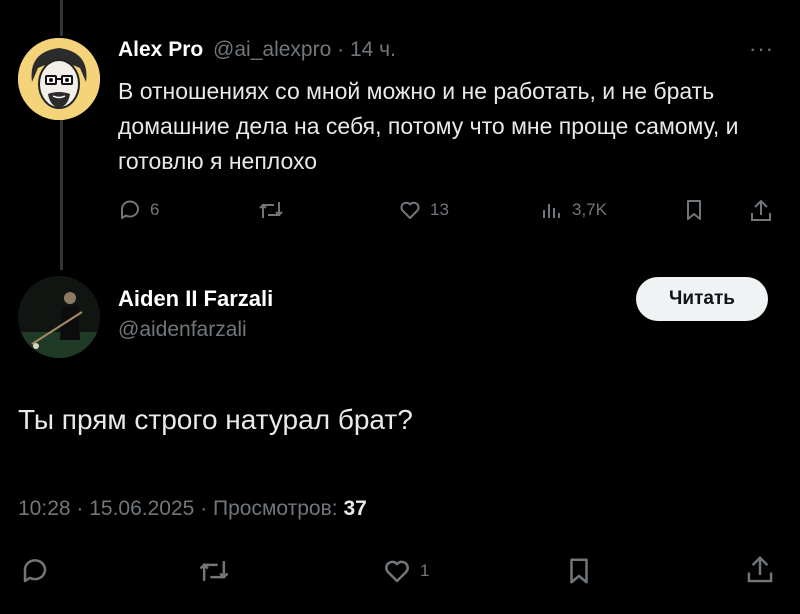 This screenshot has width=800, height=614. Describe the element at coordinates (272, 49) in the screenshot. I see `author-handle: @ai_alexpro` at that location.